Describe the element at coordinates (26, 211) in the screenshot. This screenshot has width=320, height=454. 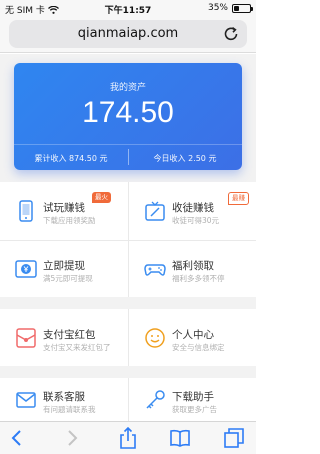
I see `phone-icon` at that location.